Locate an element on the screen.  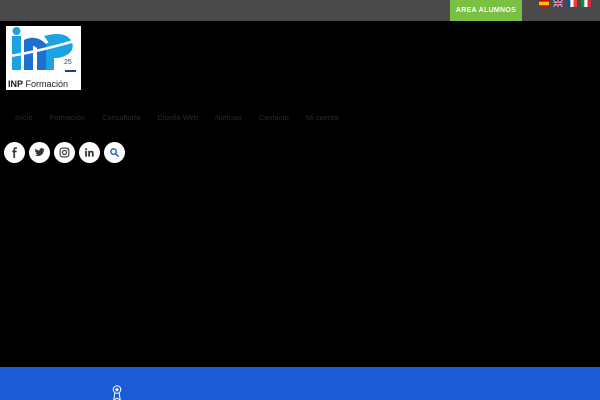
top-bar: AREA ALUMNOS is located at coordinates (300, 10).